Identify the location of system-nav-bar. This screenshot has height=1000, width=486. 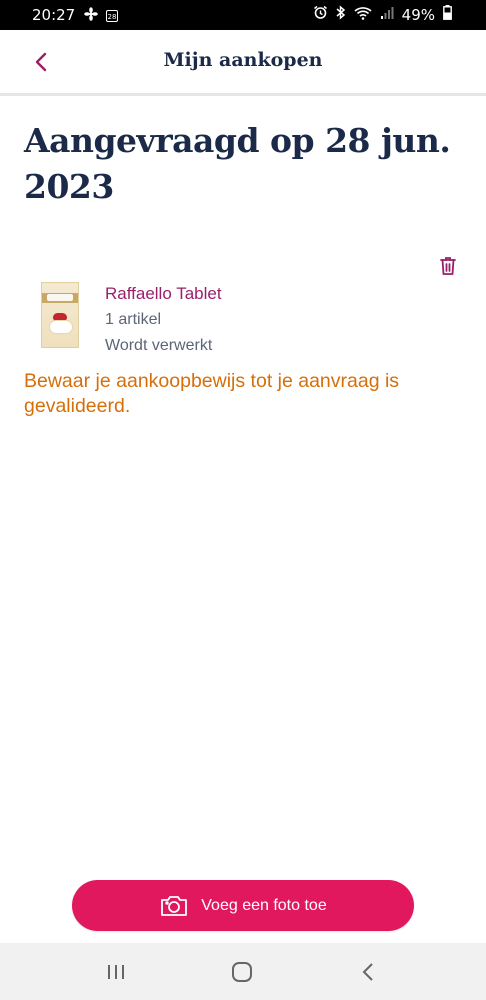
(243, 971).